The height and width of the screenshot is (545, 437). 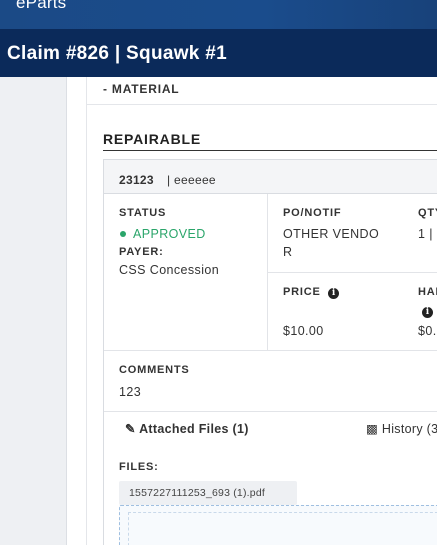 I want to click on comments-label: COMMENTS, so click(x=154, y=370).